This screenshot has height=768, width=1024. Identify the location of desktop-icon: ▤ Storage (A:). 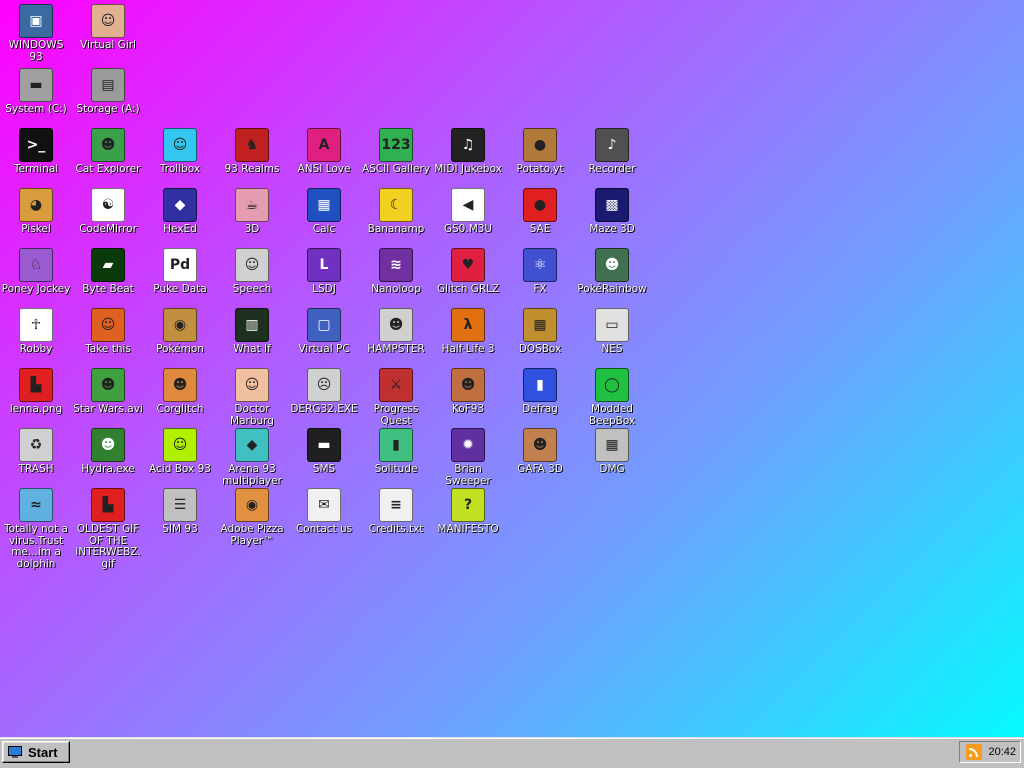
(108, 92).